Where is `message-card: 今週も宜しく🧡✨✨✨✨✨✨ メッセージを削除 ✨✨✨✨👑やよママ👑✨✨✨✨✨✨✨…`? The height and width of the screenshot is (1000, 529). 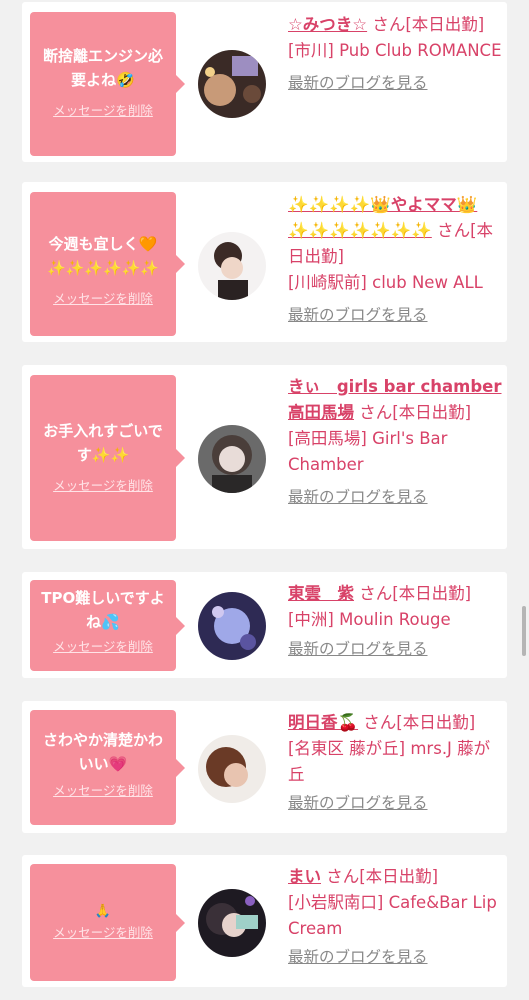
message-card: 今週も宜しく🧡✨✨✨✨✨✨ メッセージを削除 ✨✨✨✨👑やよママ👑✨✨✨✨✨✨✨… is located at coordinates (264, 262).